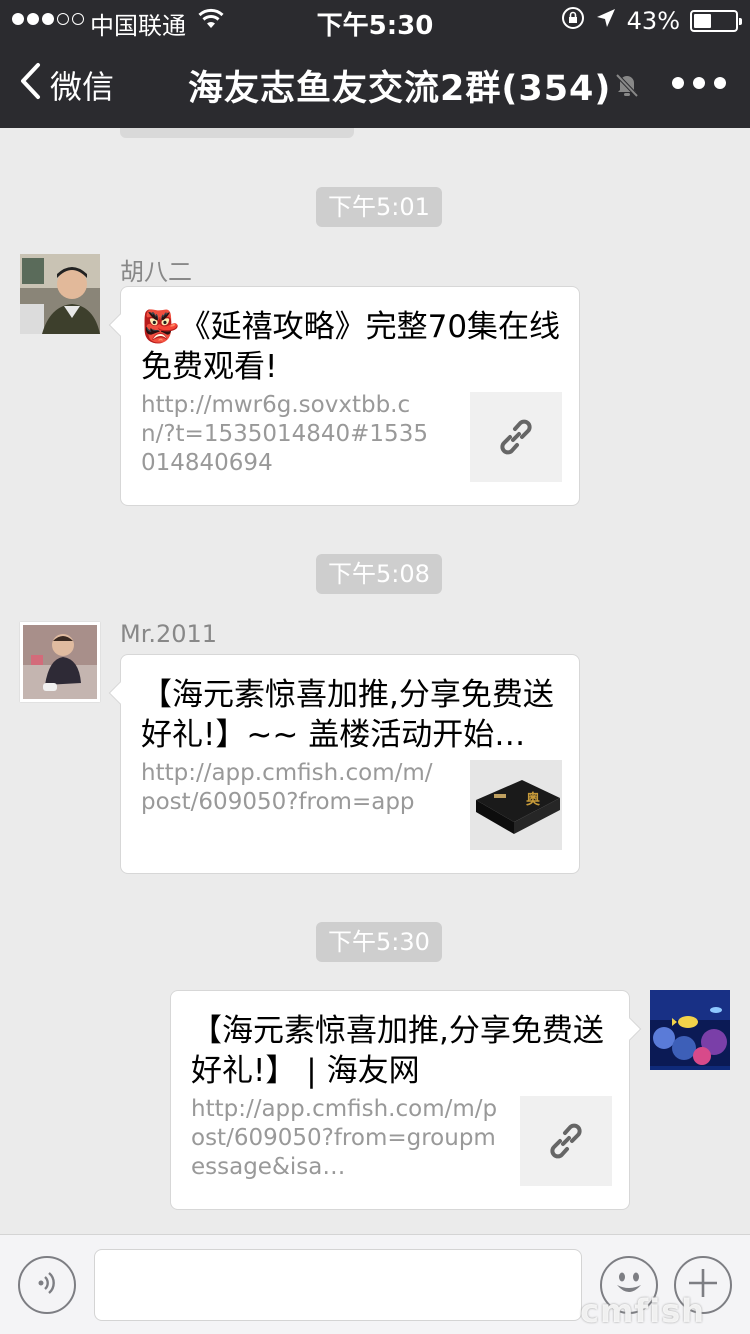  I want to click on rotation-lock-icon, so click(573, 21).